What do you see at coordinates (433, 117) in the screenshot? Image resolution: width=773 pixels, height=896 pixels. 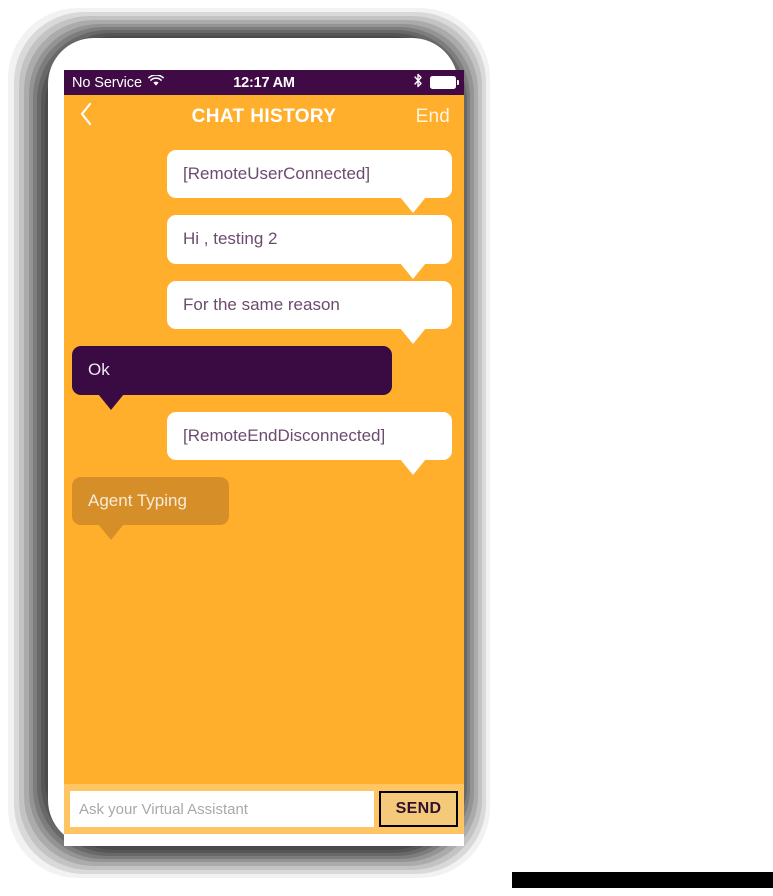 I see `end-chat-button: End` at bounding box center [433, 117].